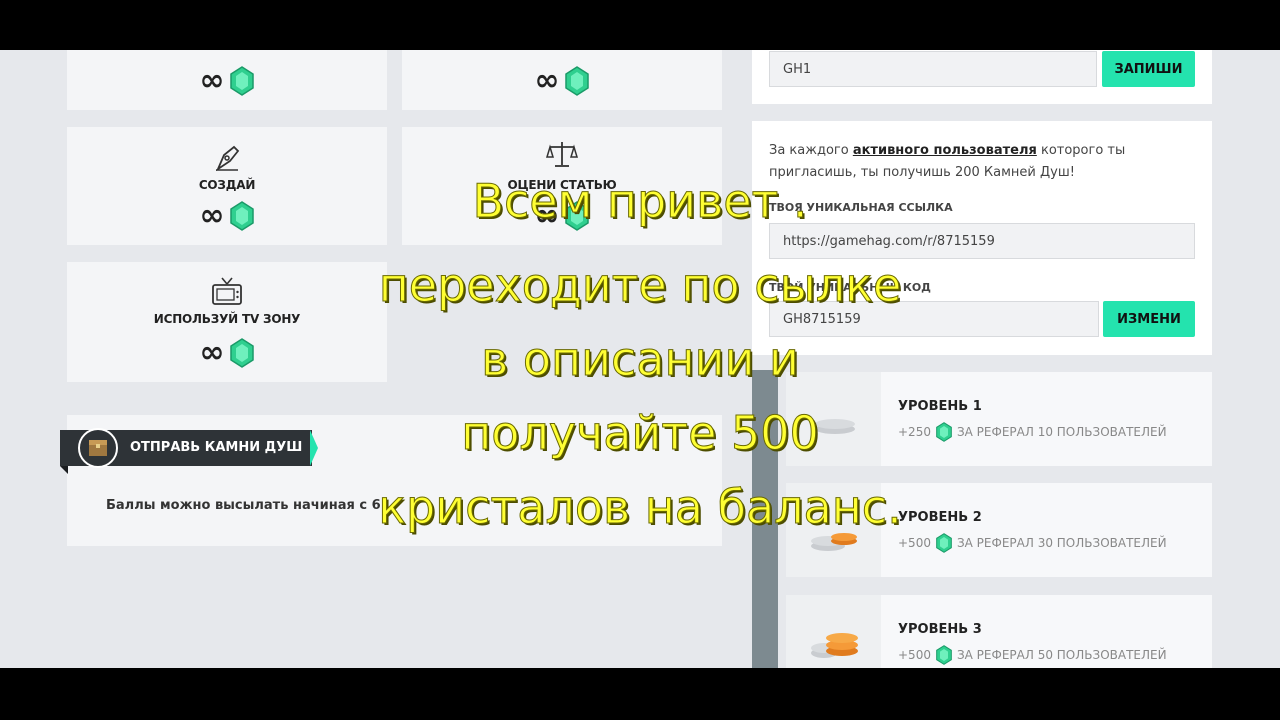 The height and width of the screenshot is (720, 1280). What do you see at coordinates (940, 629) in the screenshot?
I see `level-title: УРОВЕНЬ 3` at bounding box center [940, 629].